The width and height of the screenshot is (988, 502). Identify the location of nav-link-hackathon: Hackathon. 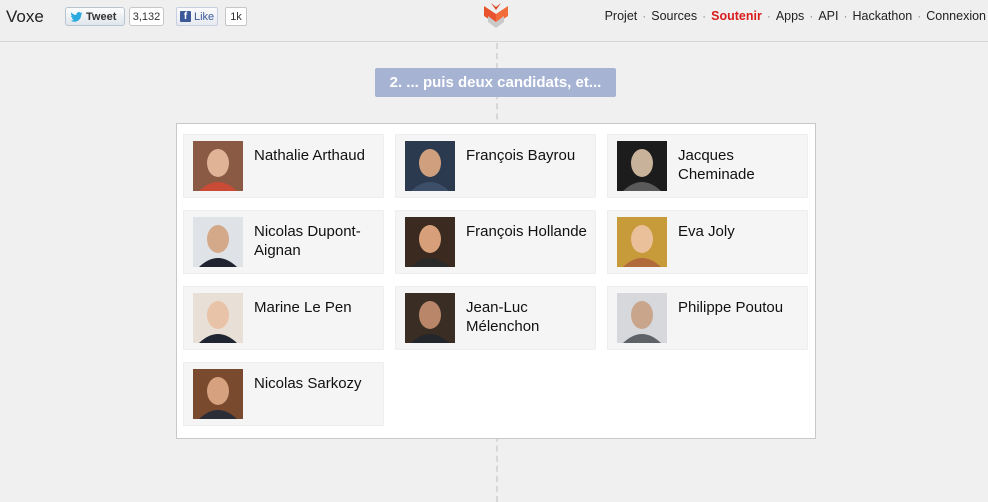
(882, 16).